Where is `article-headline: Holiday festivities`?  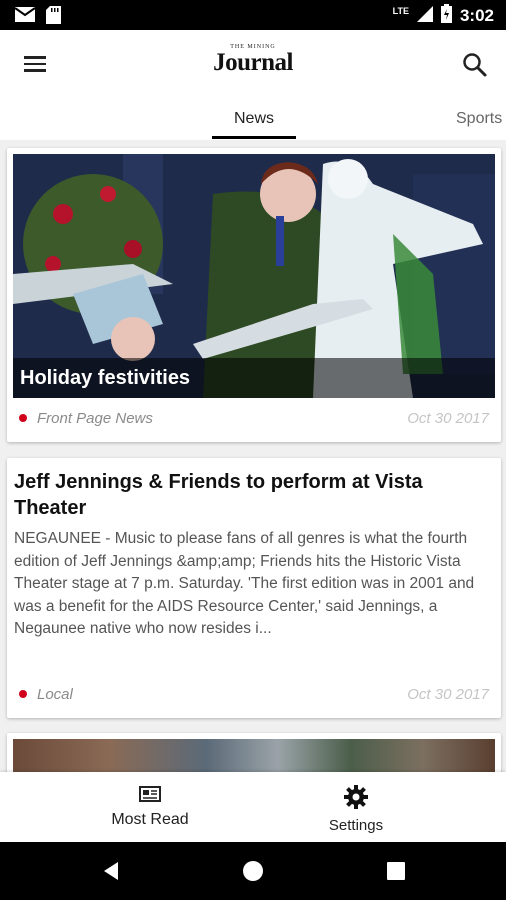
article-headline: Holiday festivities is located at coordinates (105, 378).